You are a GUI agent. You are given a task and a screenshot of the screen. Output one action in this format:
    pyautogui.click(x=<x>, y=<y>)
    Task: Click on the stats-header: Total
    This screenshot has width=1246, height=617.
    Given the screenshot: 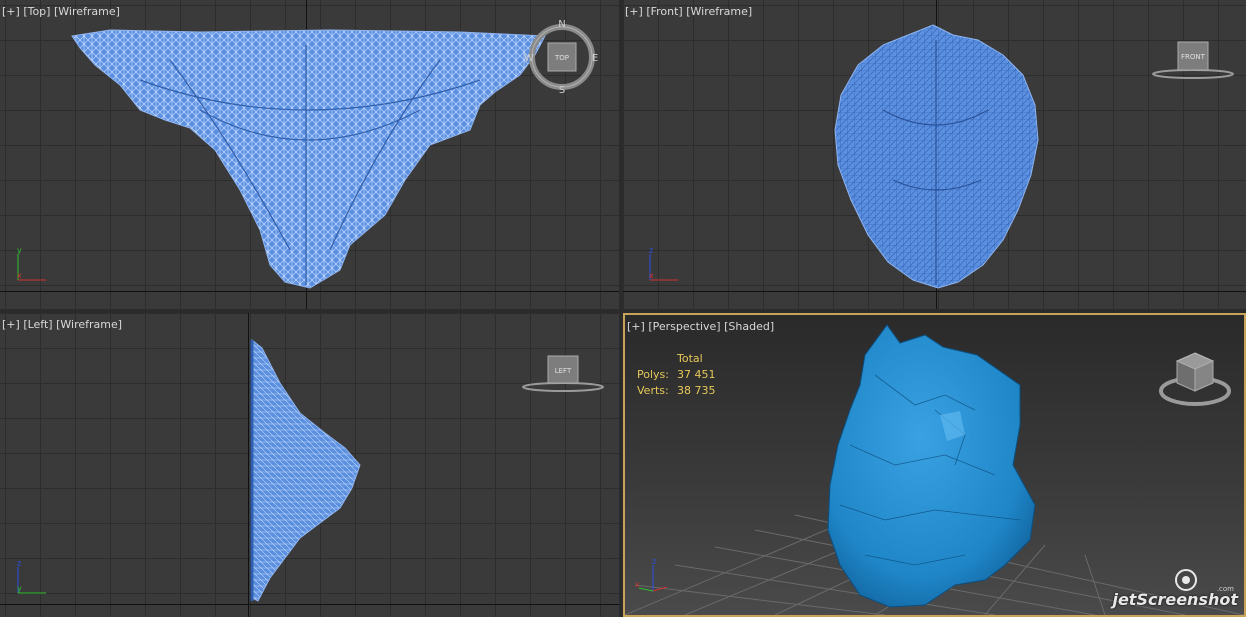 What is the action you would take?
    pyautogui.click(x=690, y=358)
    